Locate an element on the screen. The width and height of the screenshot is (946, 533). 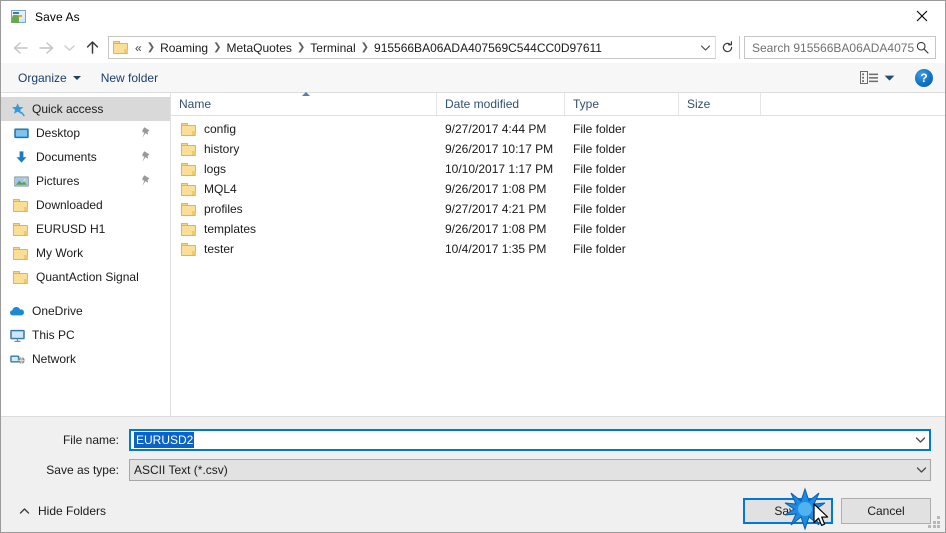
cell-name: config is located at coordinates (304, 129).